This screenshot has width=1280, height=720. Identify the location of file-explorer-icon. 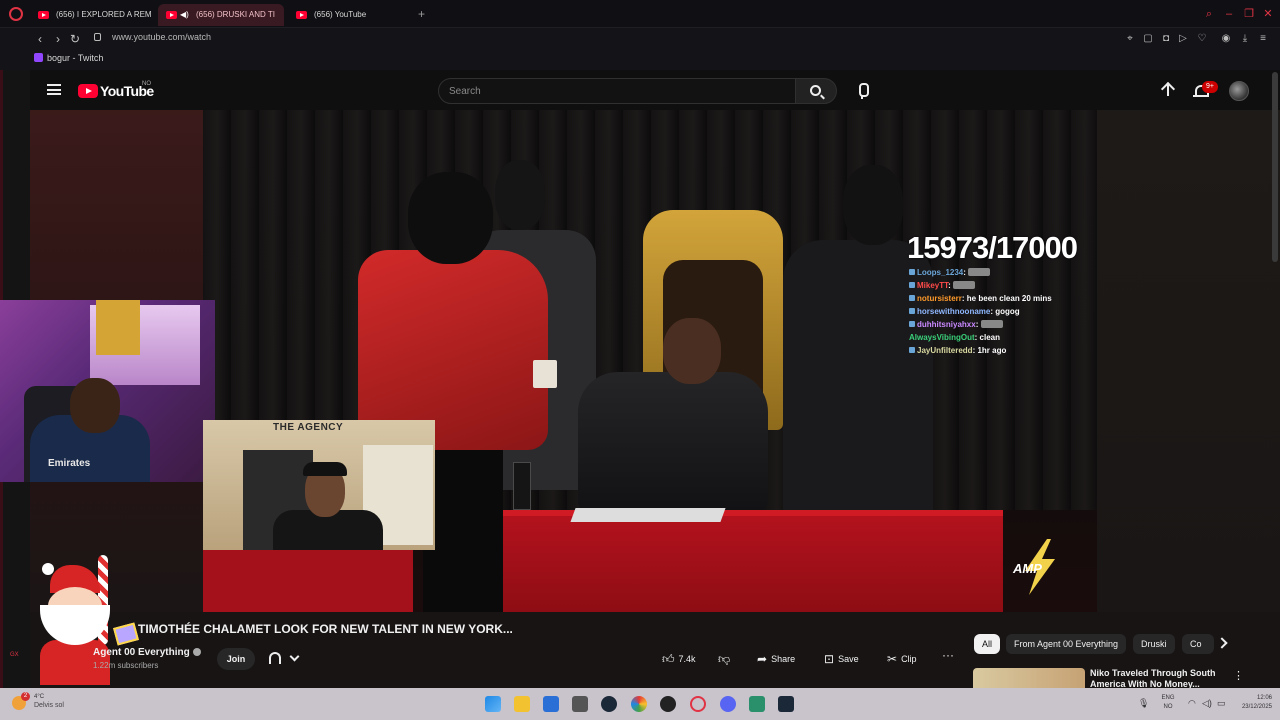
(522, 704).